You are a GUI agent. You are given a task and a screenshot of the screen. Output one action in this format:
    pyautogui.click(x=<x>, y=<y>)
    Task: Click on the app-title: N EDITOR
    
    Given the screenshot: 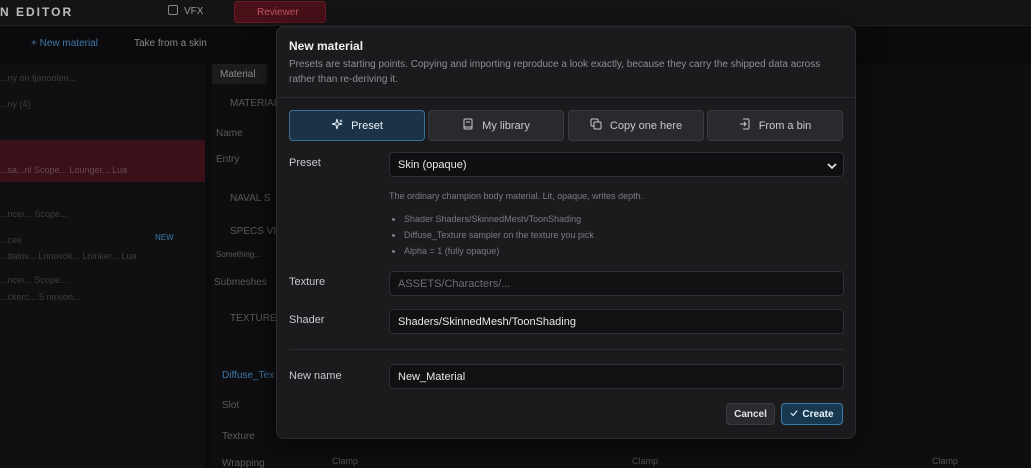 What is the action you would take?
    pyautogui.click(x=37, y=12)
    